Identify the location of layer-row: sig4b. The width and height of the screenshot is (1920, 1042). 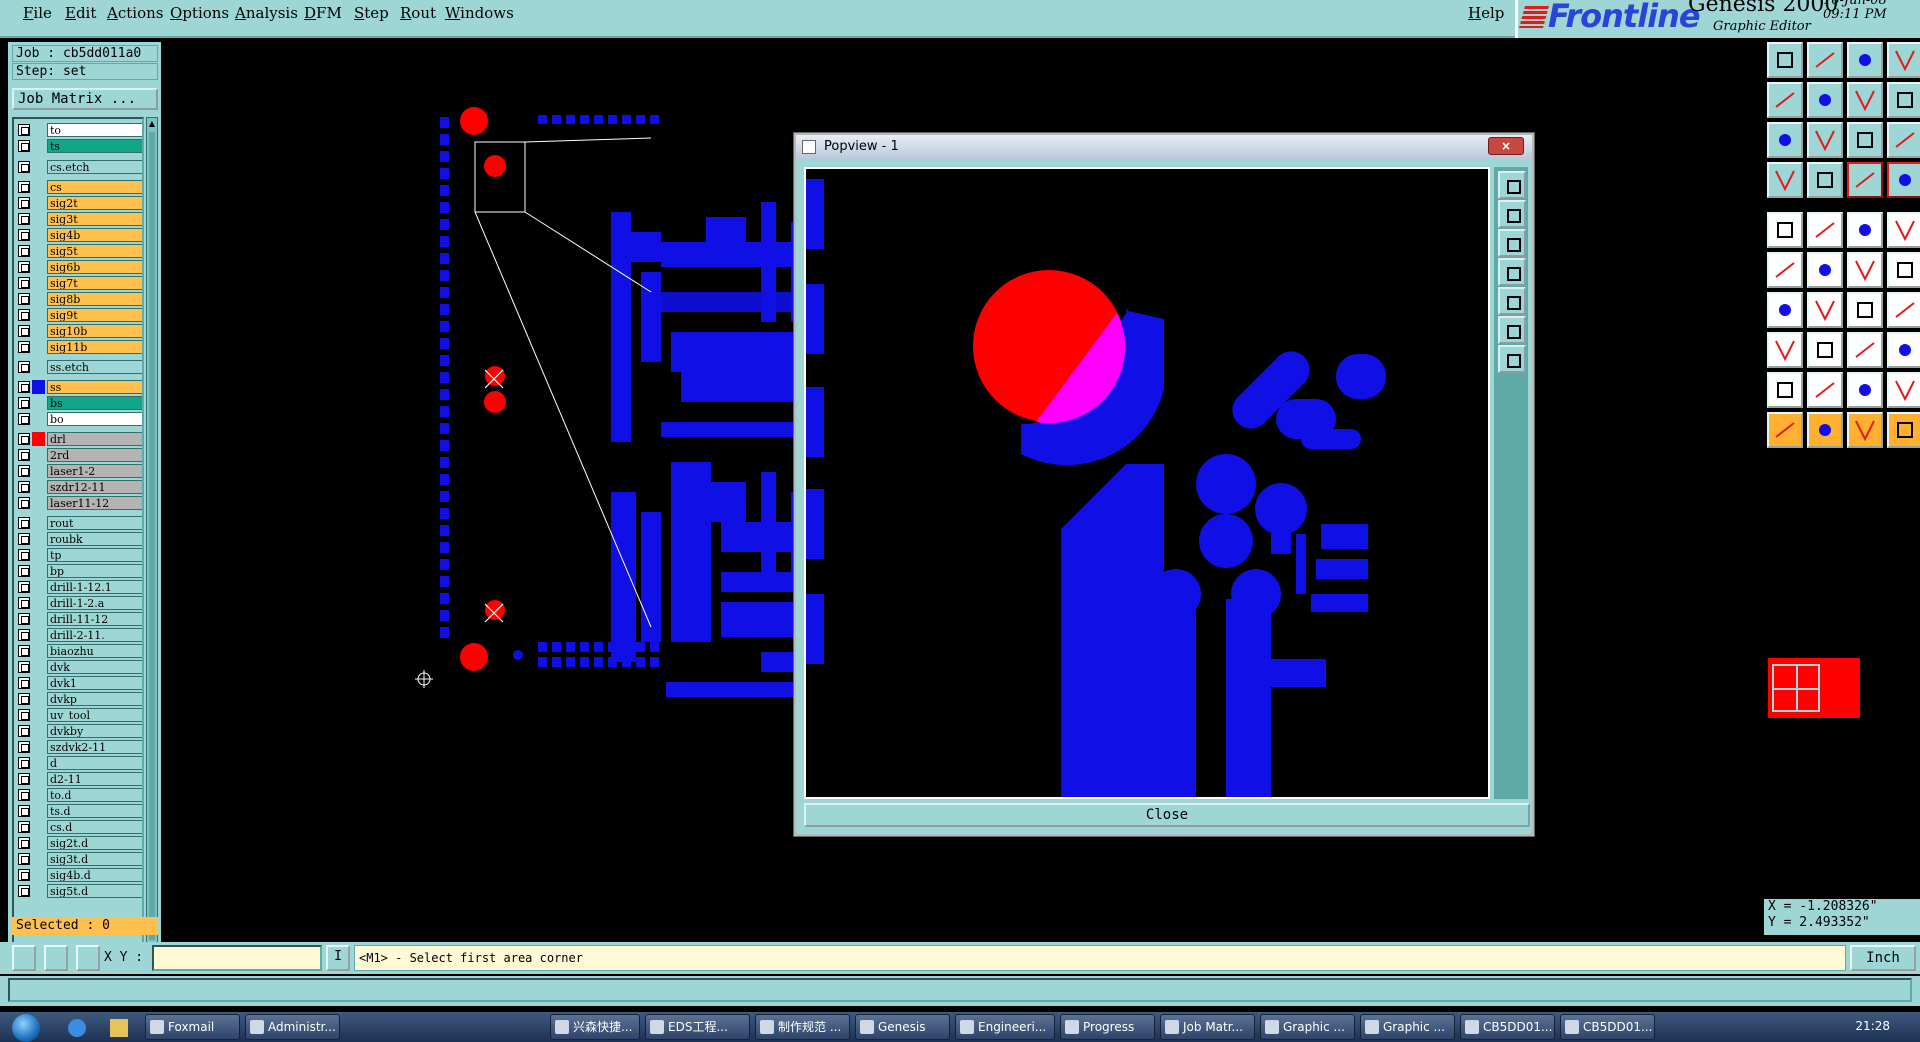
(79, 235).